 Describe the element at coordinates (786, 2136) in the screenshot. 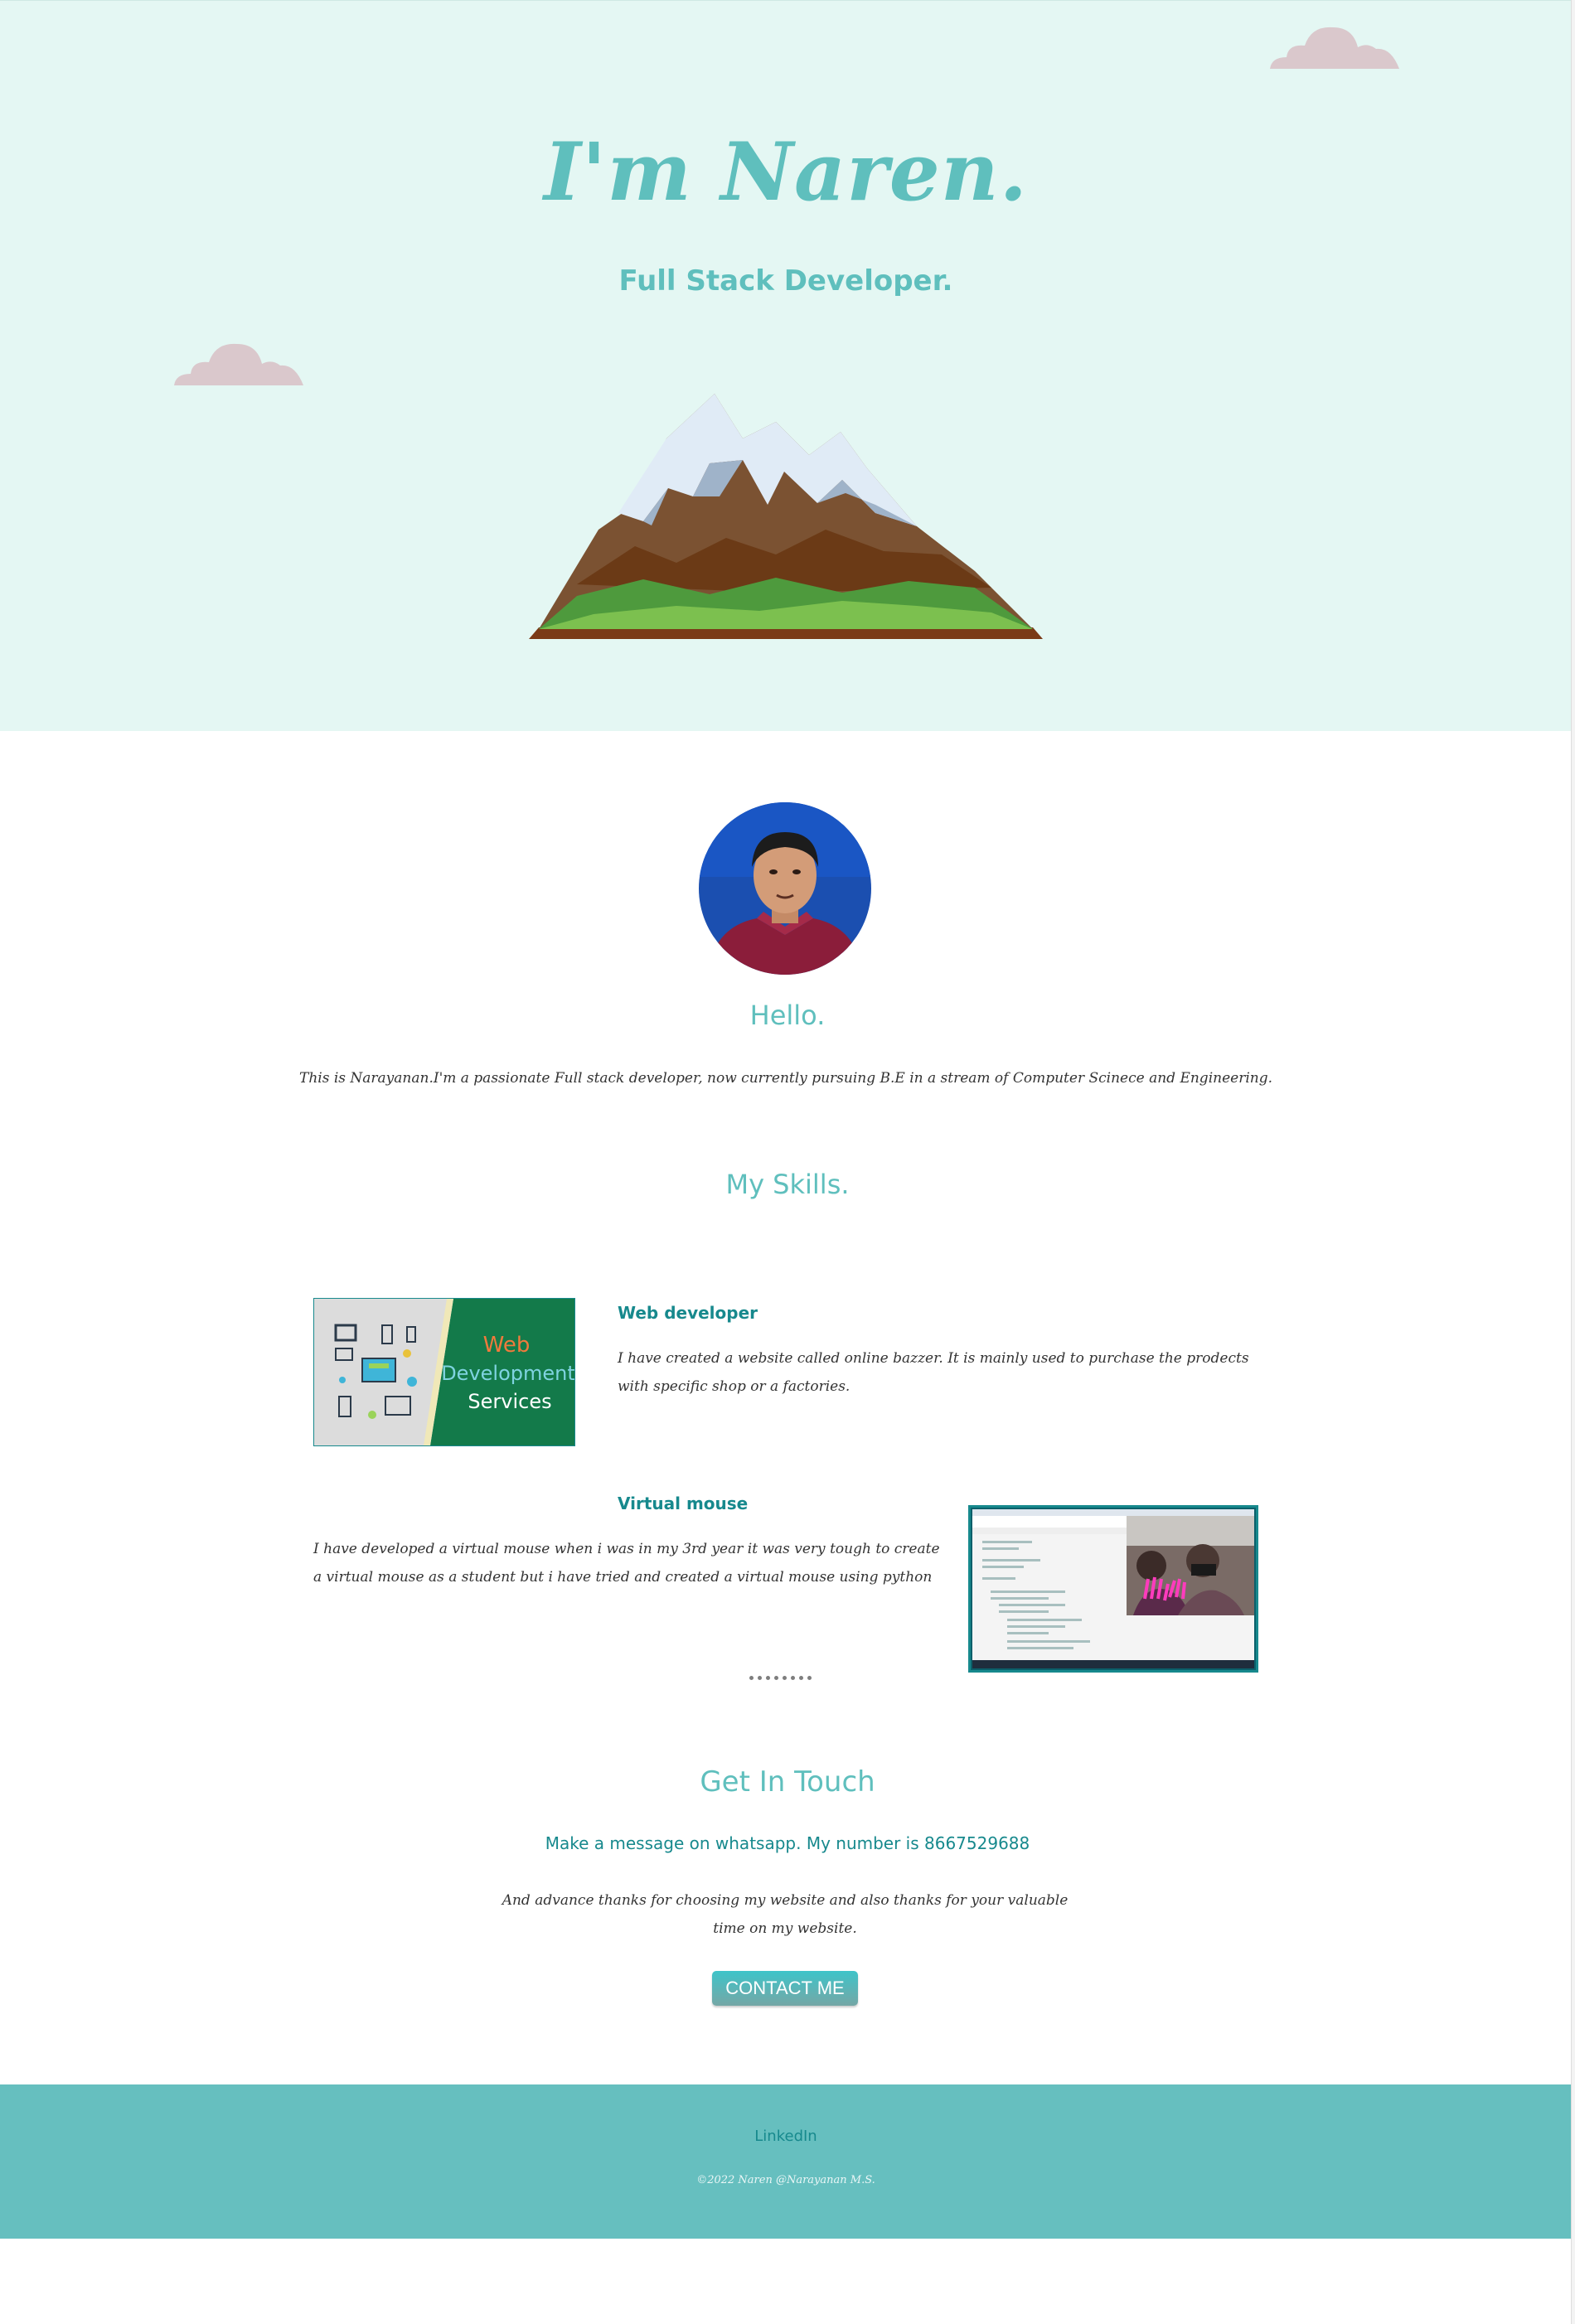

I see `linkedin-link: LinkedIn` at that location.